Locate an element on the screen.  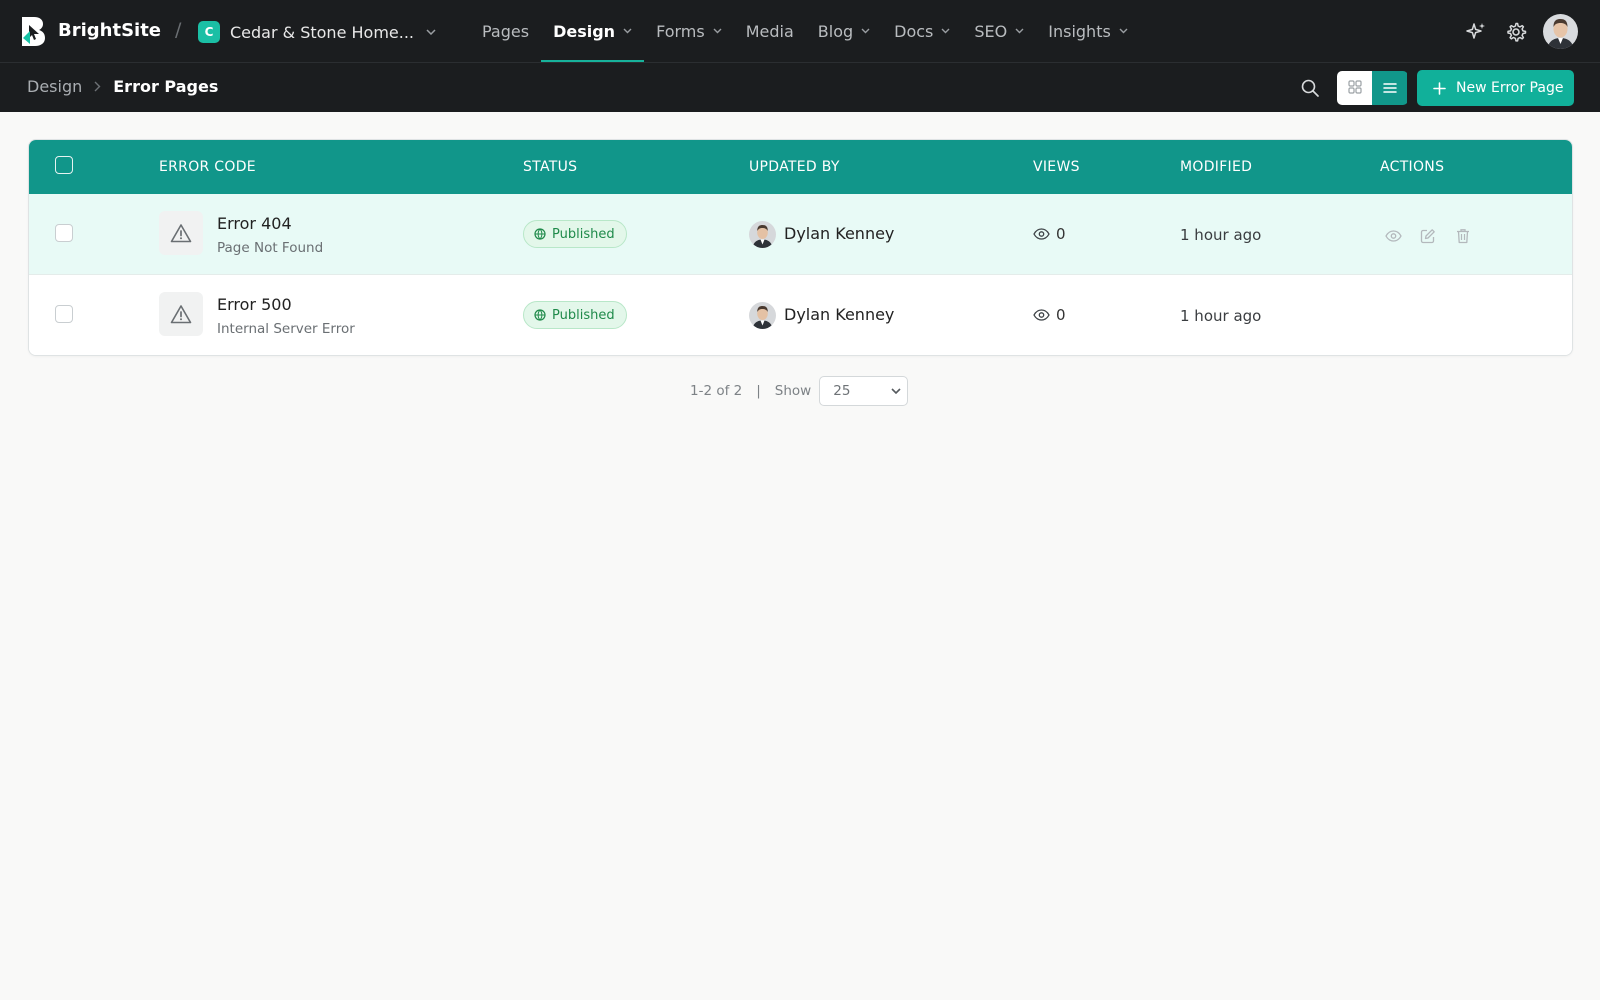
nav-item-label: Pages is located at coordinates (506, 31).